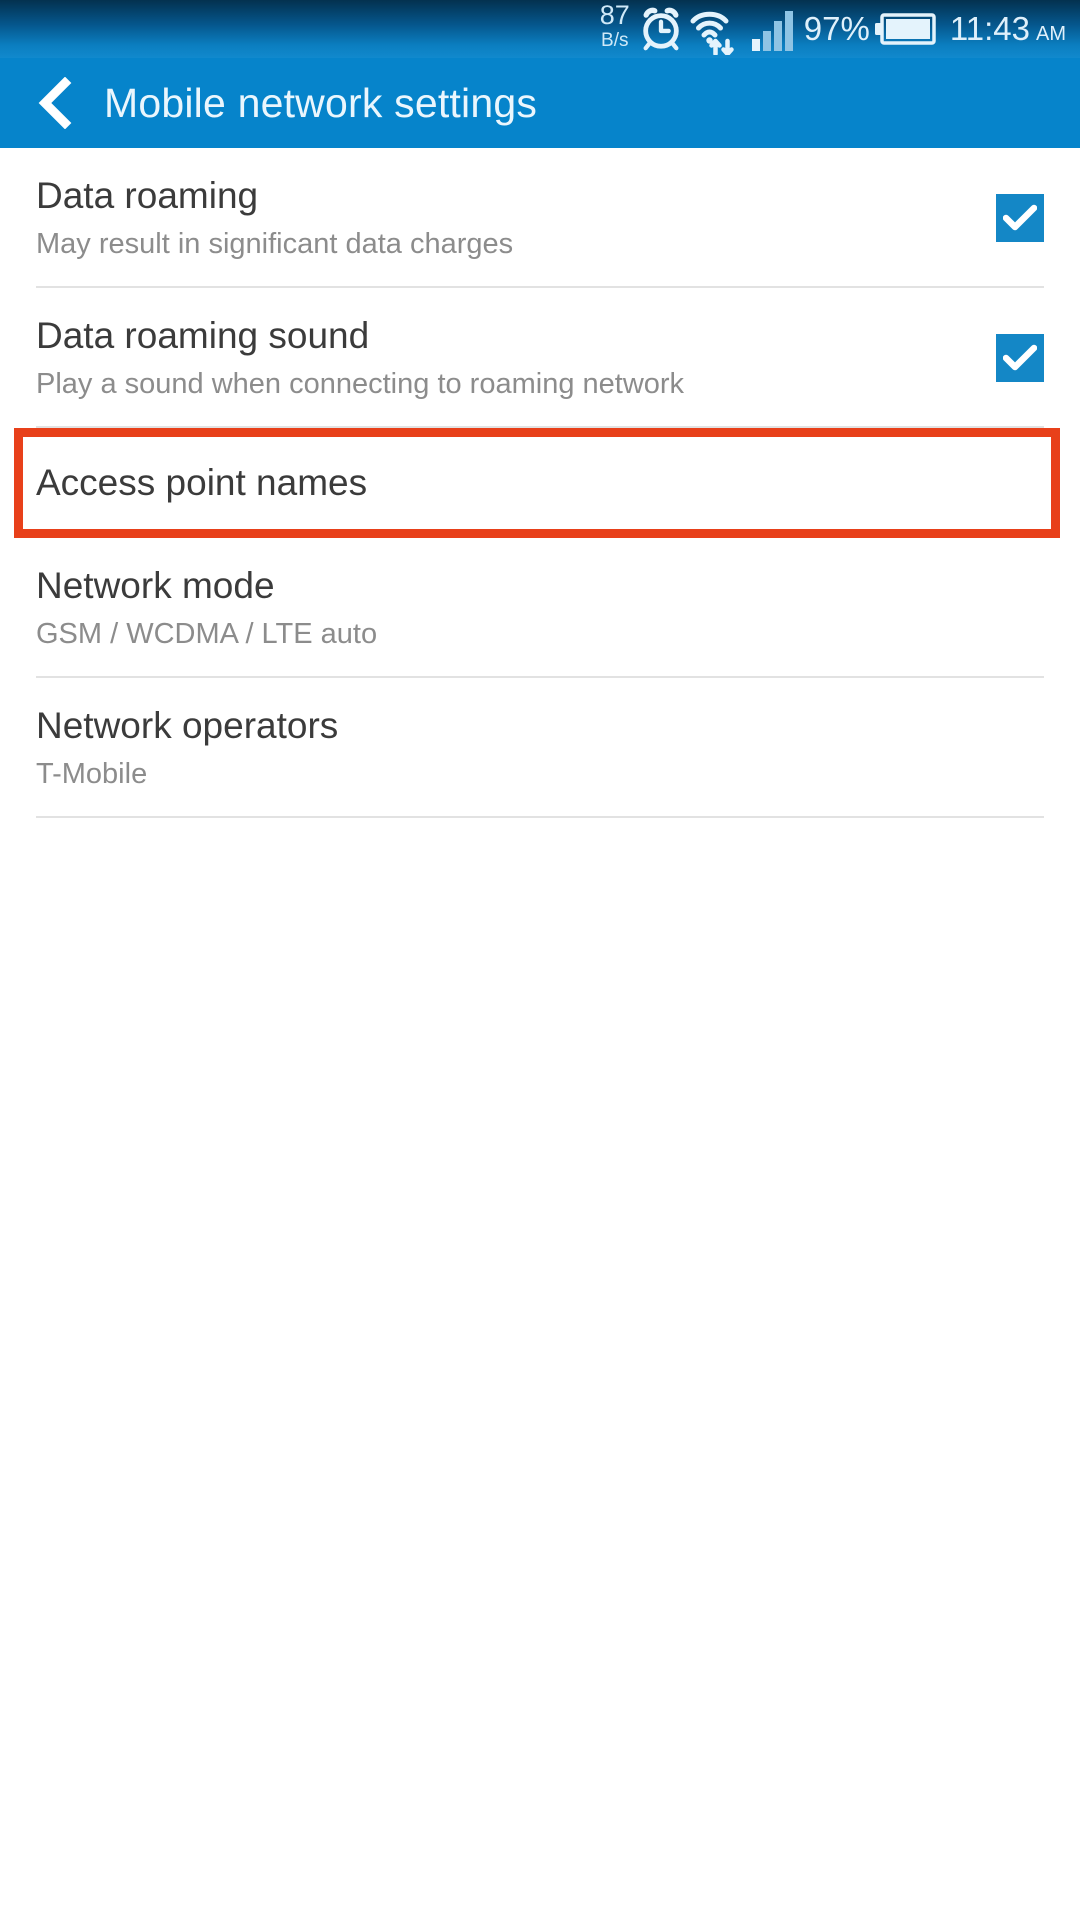 The image size is (1080, 1920). I want to click on list-item-subtitle: May result in significant data charges, so click(275, 244).